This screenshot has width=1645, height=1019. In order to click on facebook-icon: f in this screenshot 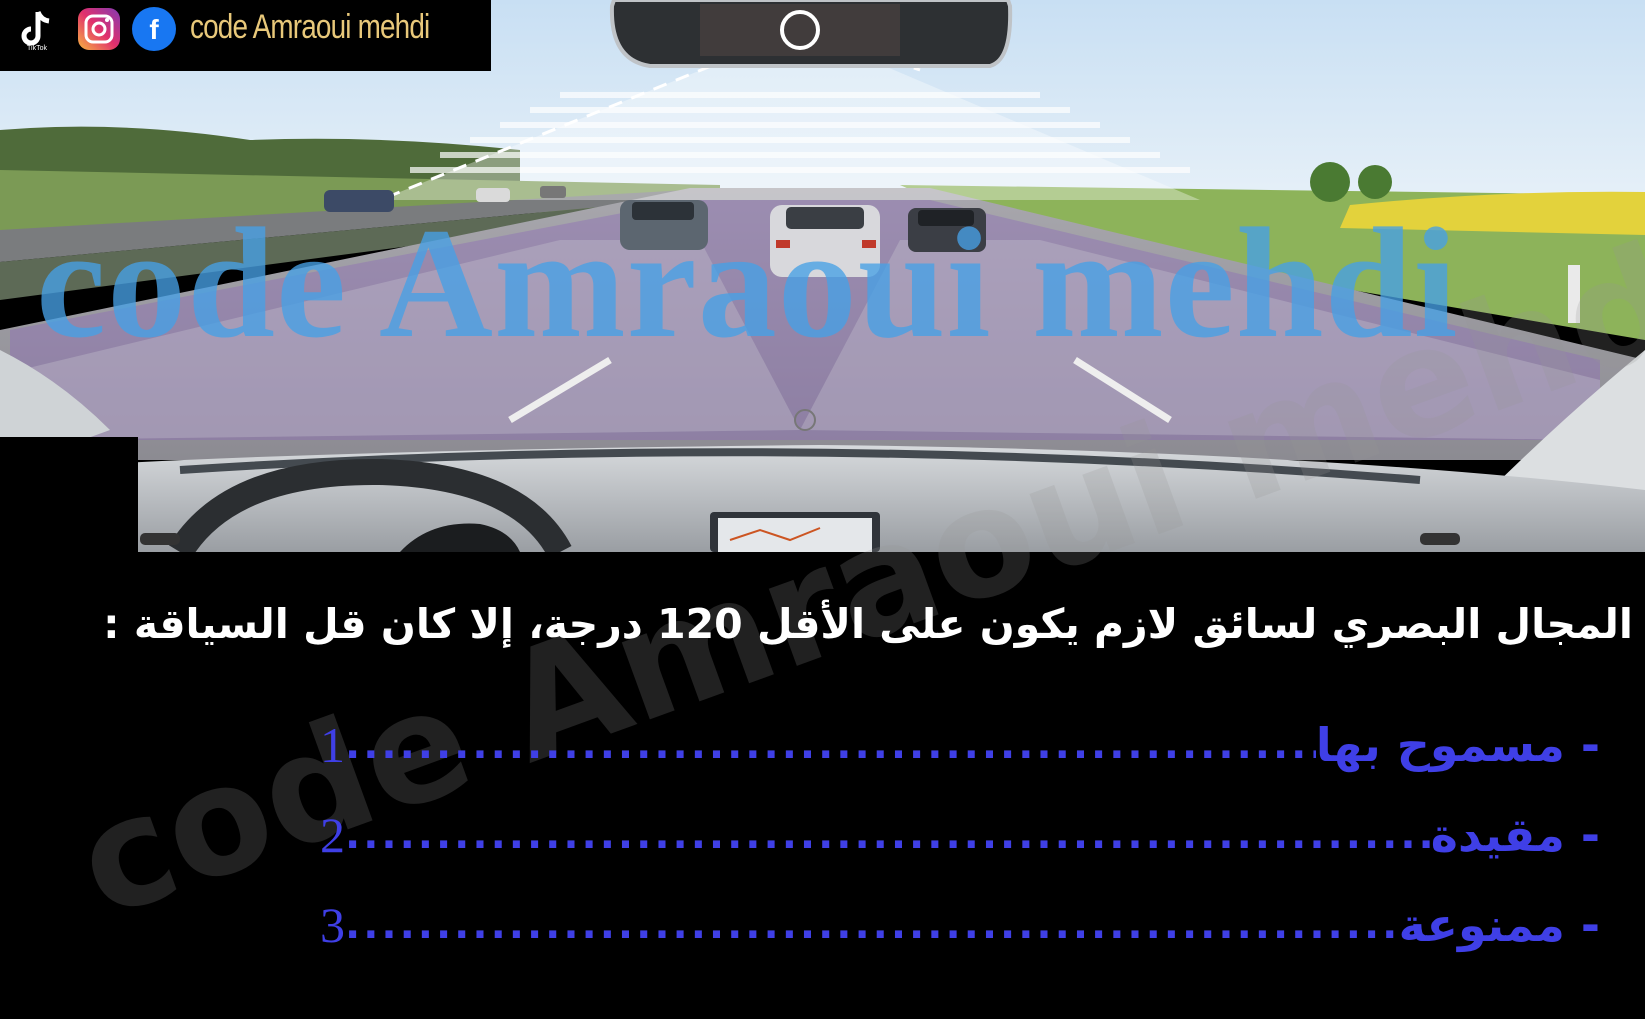, I will do `click(154, 29)`.